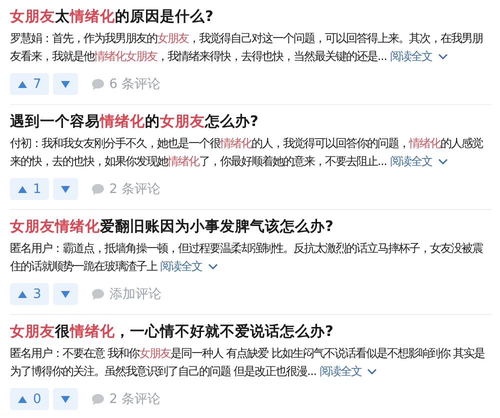  I want to click on question-title: 女朋友情绪化爱翻旧账因为小事发脾气该怎么办?, so click(251, 227).